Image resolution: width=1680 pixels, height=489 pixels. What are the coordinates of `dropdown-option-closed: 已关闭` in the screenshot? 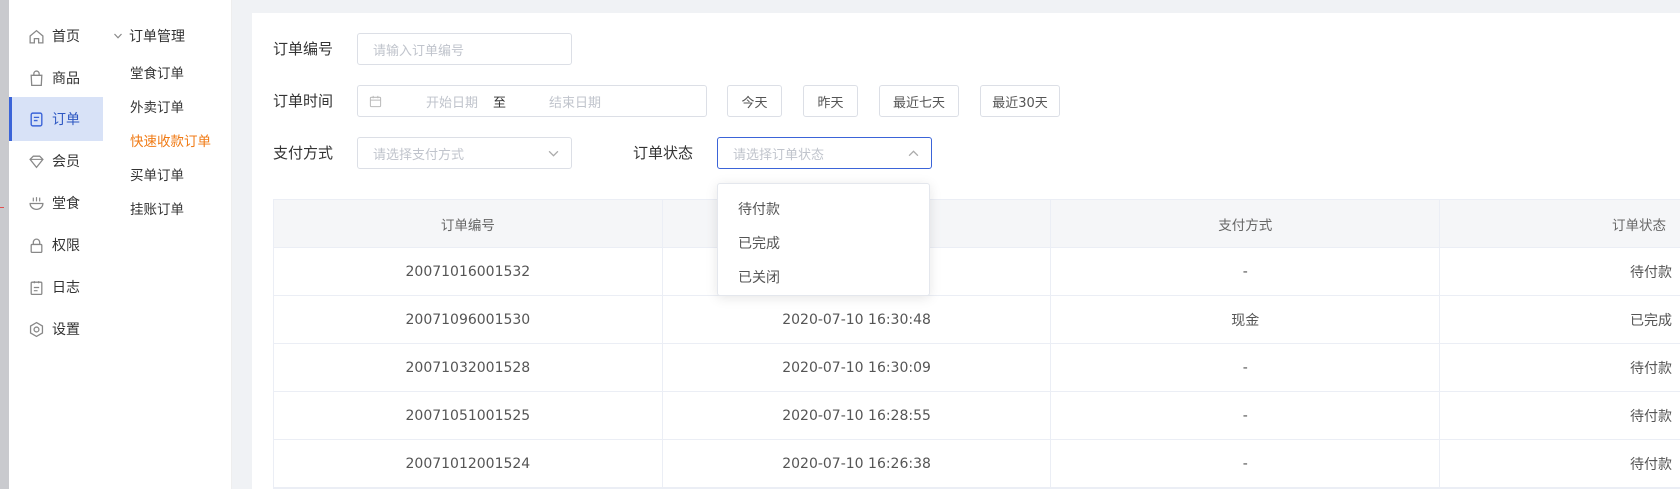 It's located at (823, 277).